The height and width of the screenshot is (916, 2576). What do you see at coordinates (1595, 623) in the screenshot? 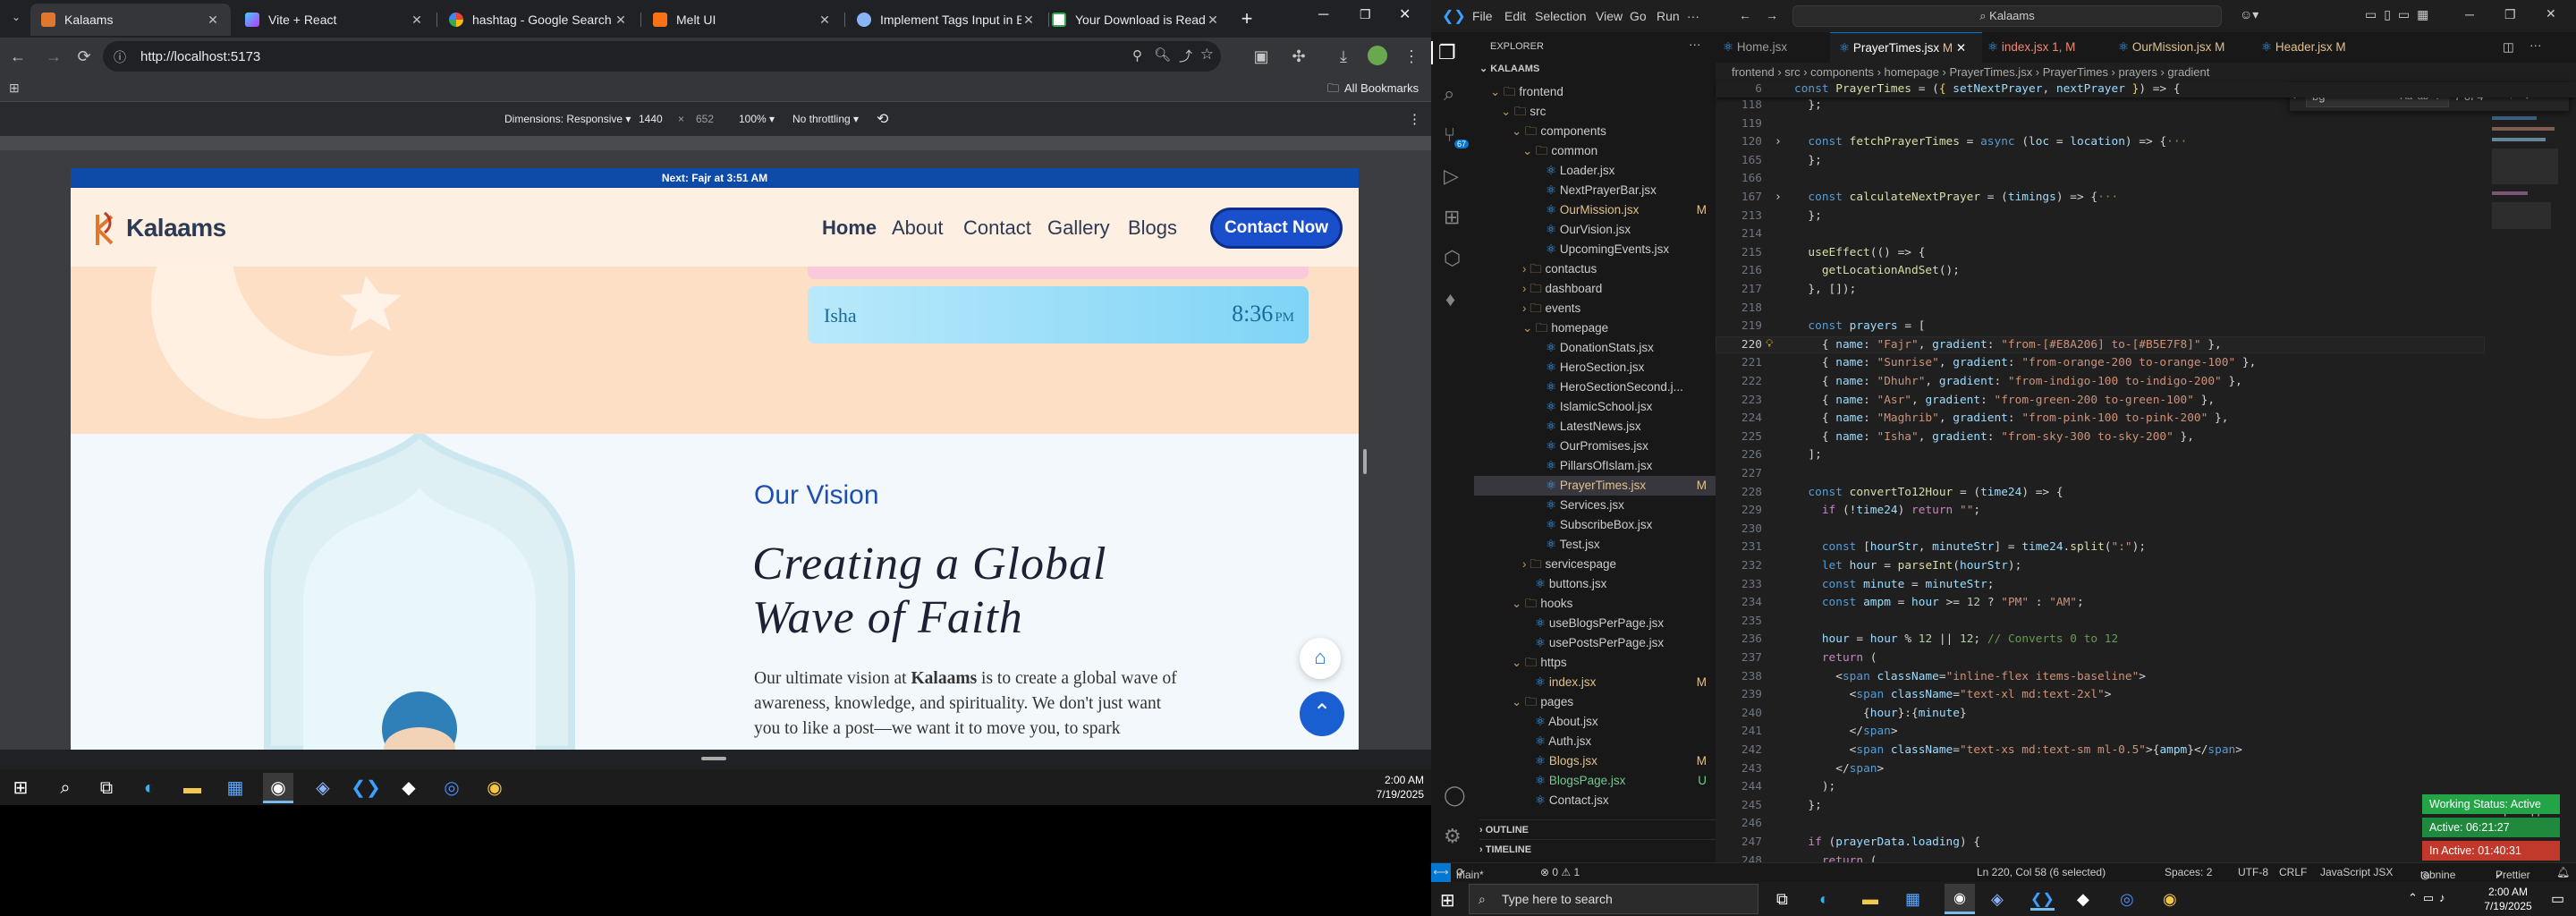
I see `tree-item: ⚛ useBlogsPerPage.jsx` at bounding box center [1595, 623].